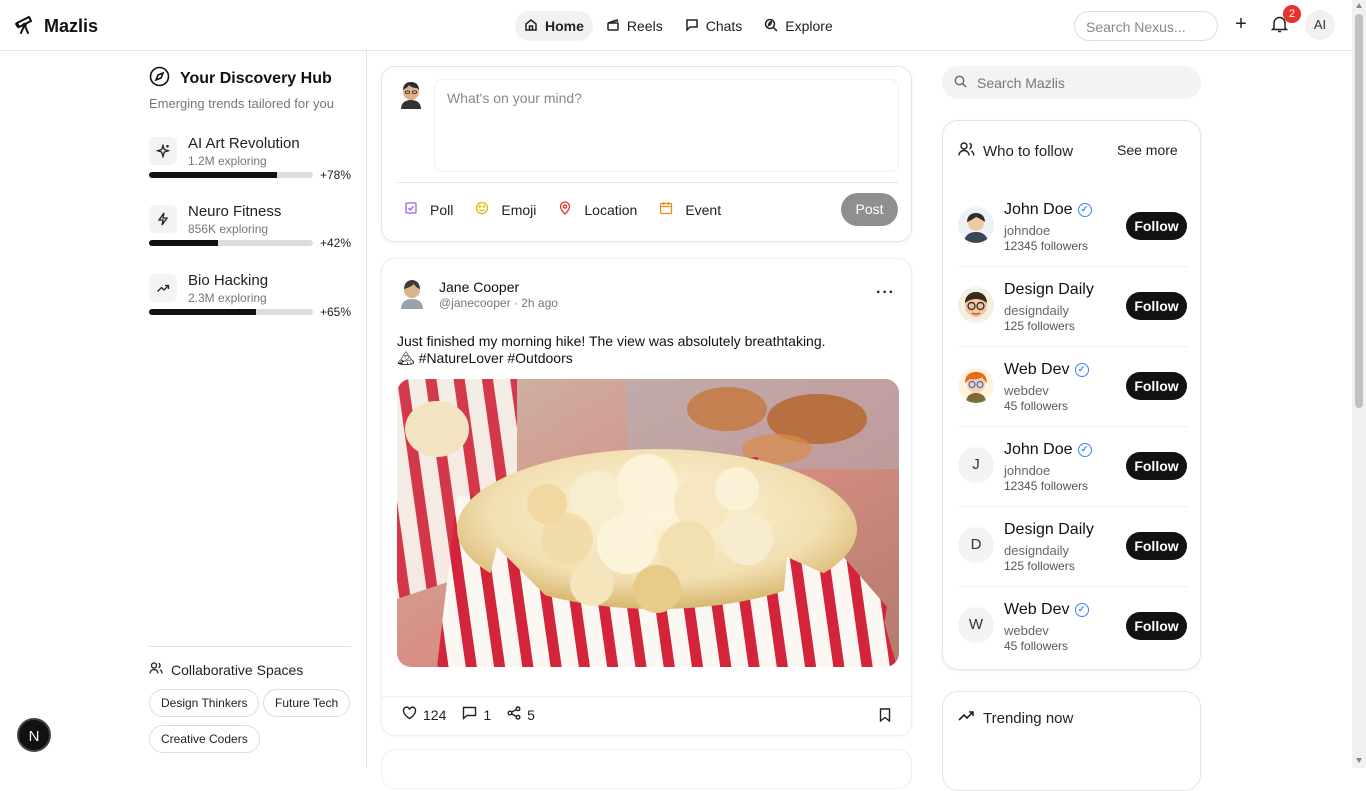 The height and width of the screenshot is (791, 1366). What do you see at coordinates (539, 303) in the screenshot?
I see `post-time: 2h ago` at bounding box center [539, 303].